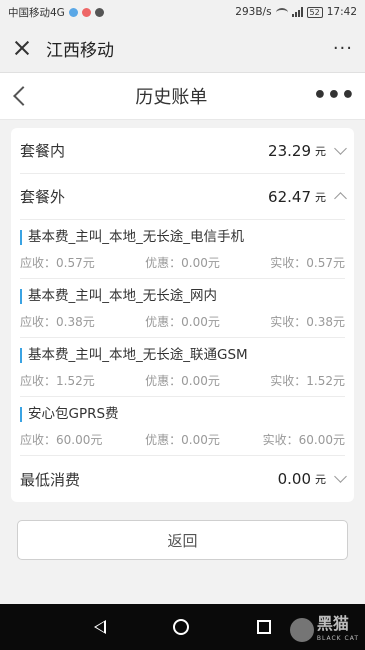 The image size is (365, 650). I want to click on watermark-en: BLACK CAT, so click(337, 638).